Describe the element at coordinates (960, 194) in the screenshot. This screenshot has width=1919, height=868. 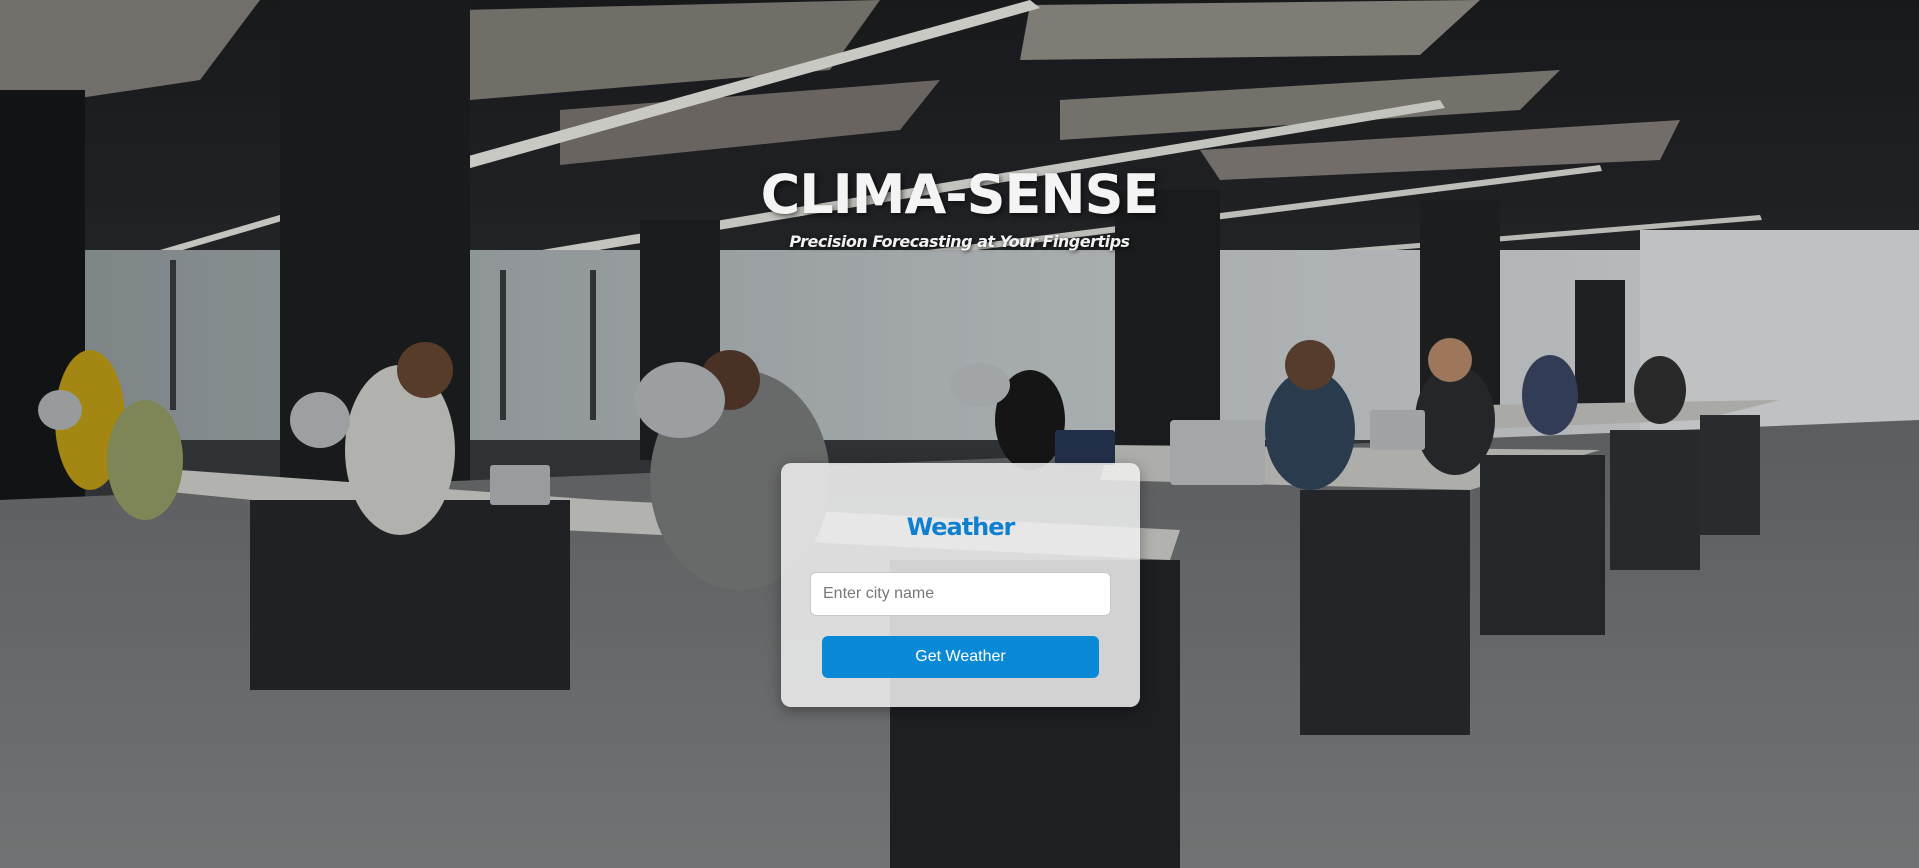
I see `app-title: CLIMA-SENSE` at that location.